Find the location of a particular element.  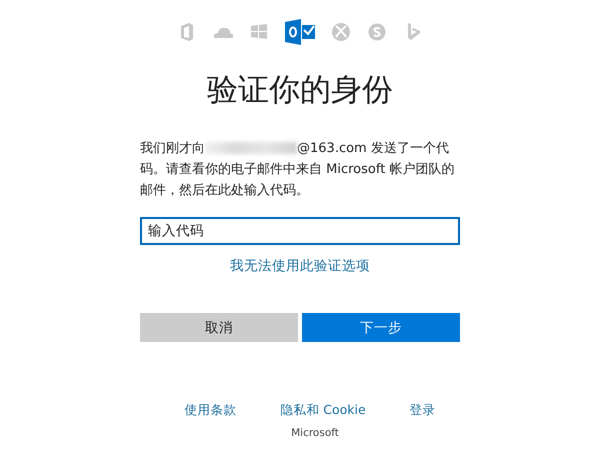

next-button: 下一步 is located at coordinates (381, 327).